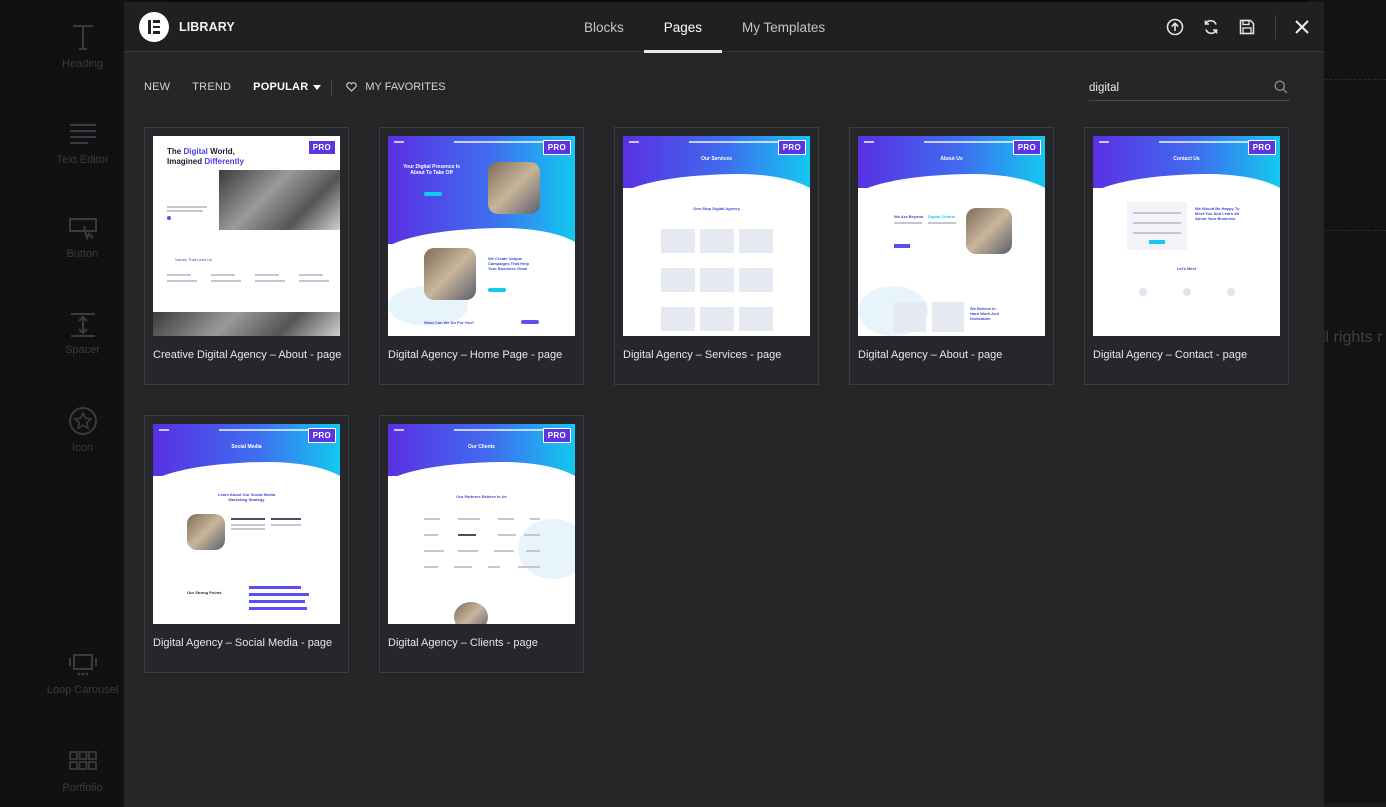 The image size is (1386, 807). Describe the element at coordinates (247, 355) in the screenshot. I see `template-title: Creative Digital Agency – About - page` at that location.